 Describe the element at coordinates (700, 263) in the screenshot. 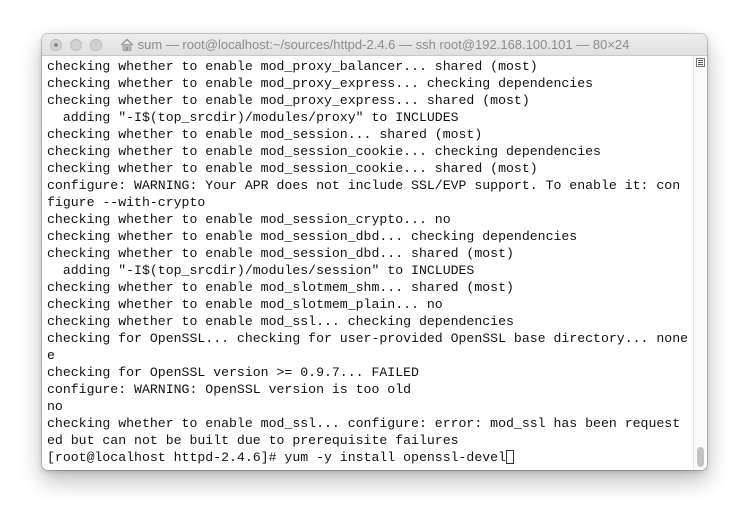

I see `vertical-scrollbar` at that location.